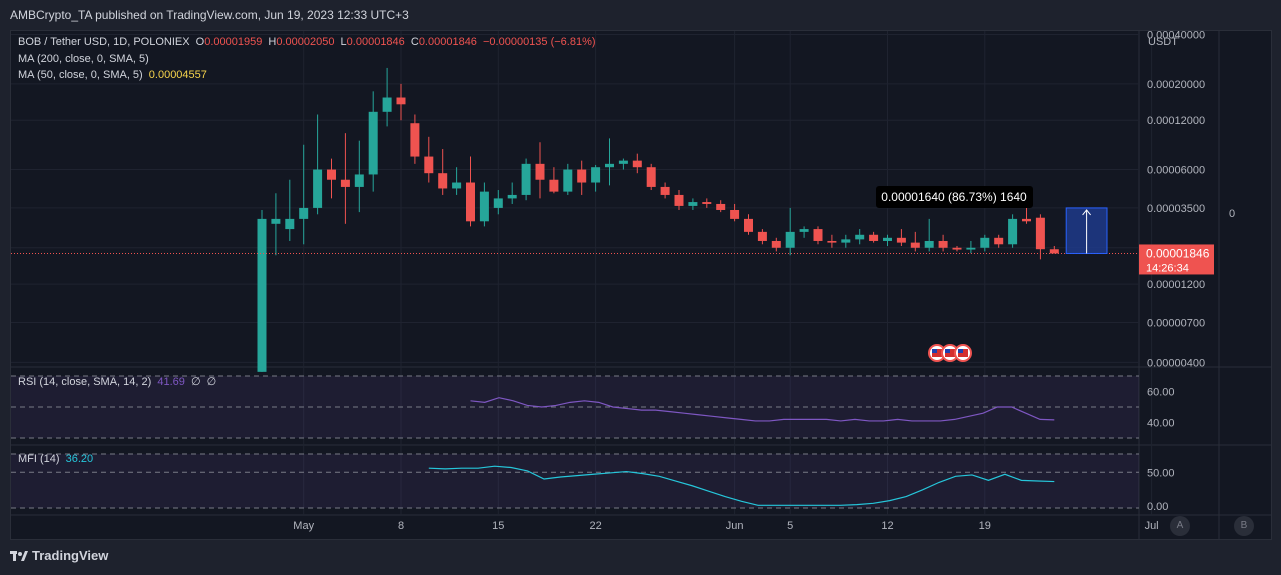 The image size is (1281, 575). What do you see at coordinates (57, 459) in the screenshot?
I see `mfi-legend: MFI (14) 36.20` at bounding box center [57, 459].